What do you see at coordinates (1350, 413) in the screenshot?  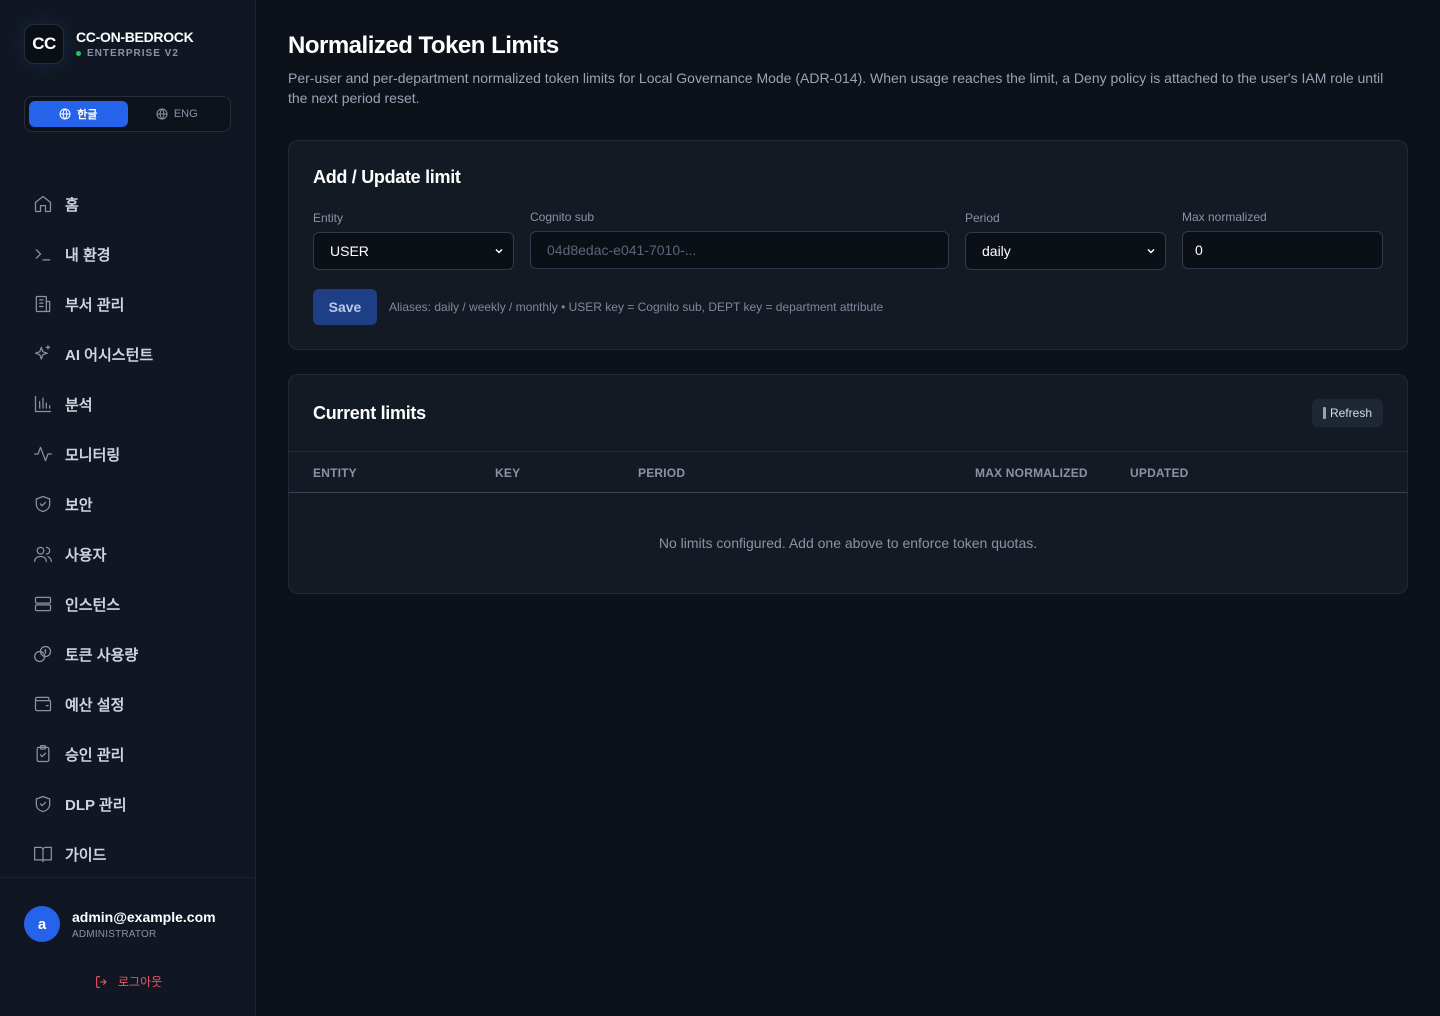 I see `refresh-label: Refresh` at bounding box center [1350, 413].